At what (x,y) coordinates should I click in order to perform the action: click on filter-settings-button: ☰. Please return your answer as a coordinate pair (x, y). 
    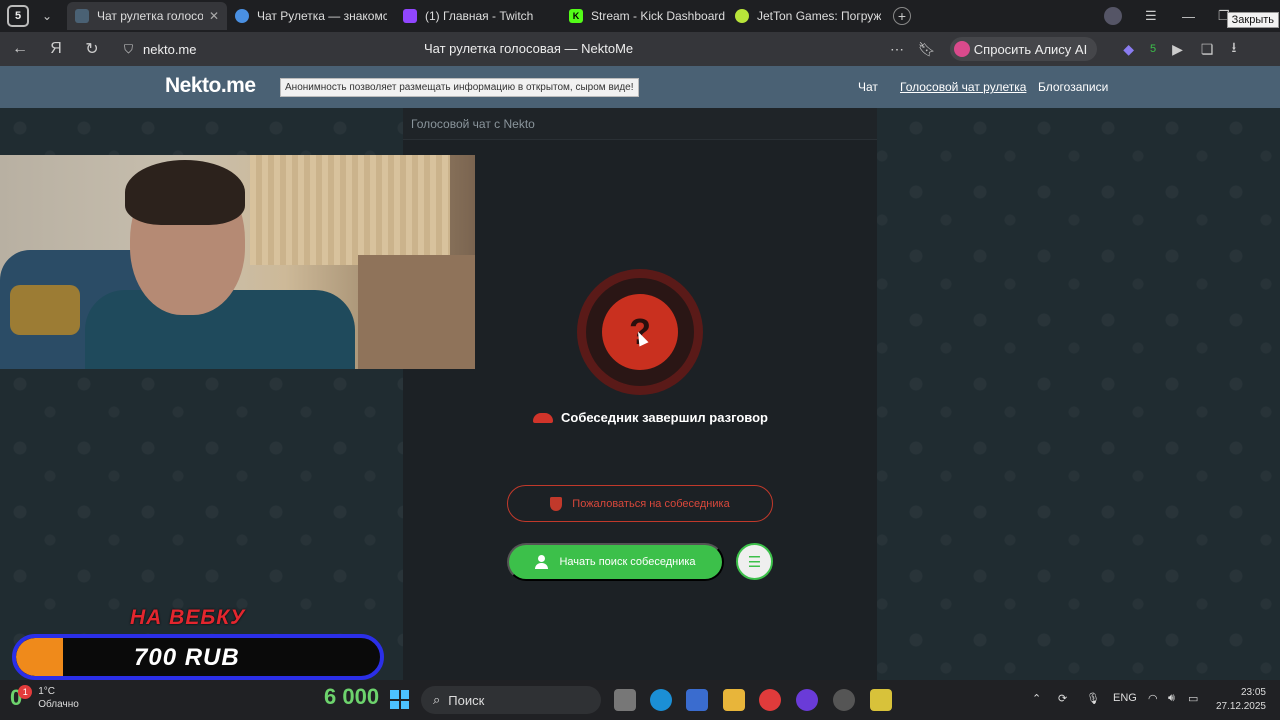
    Looking at the image, I should click on (754, 561).